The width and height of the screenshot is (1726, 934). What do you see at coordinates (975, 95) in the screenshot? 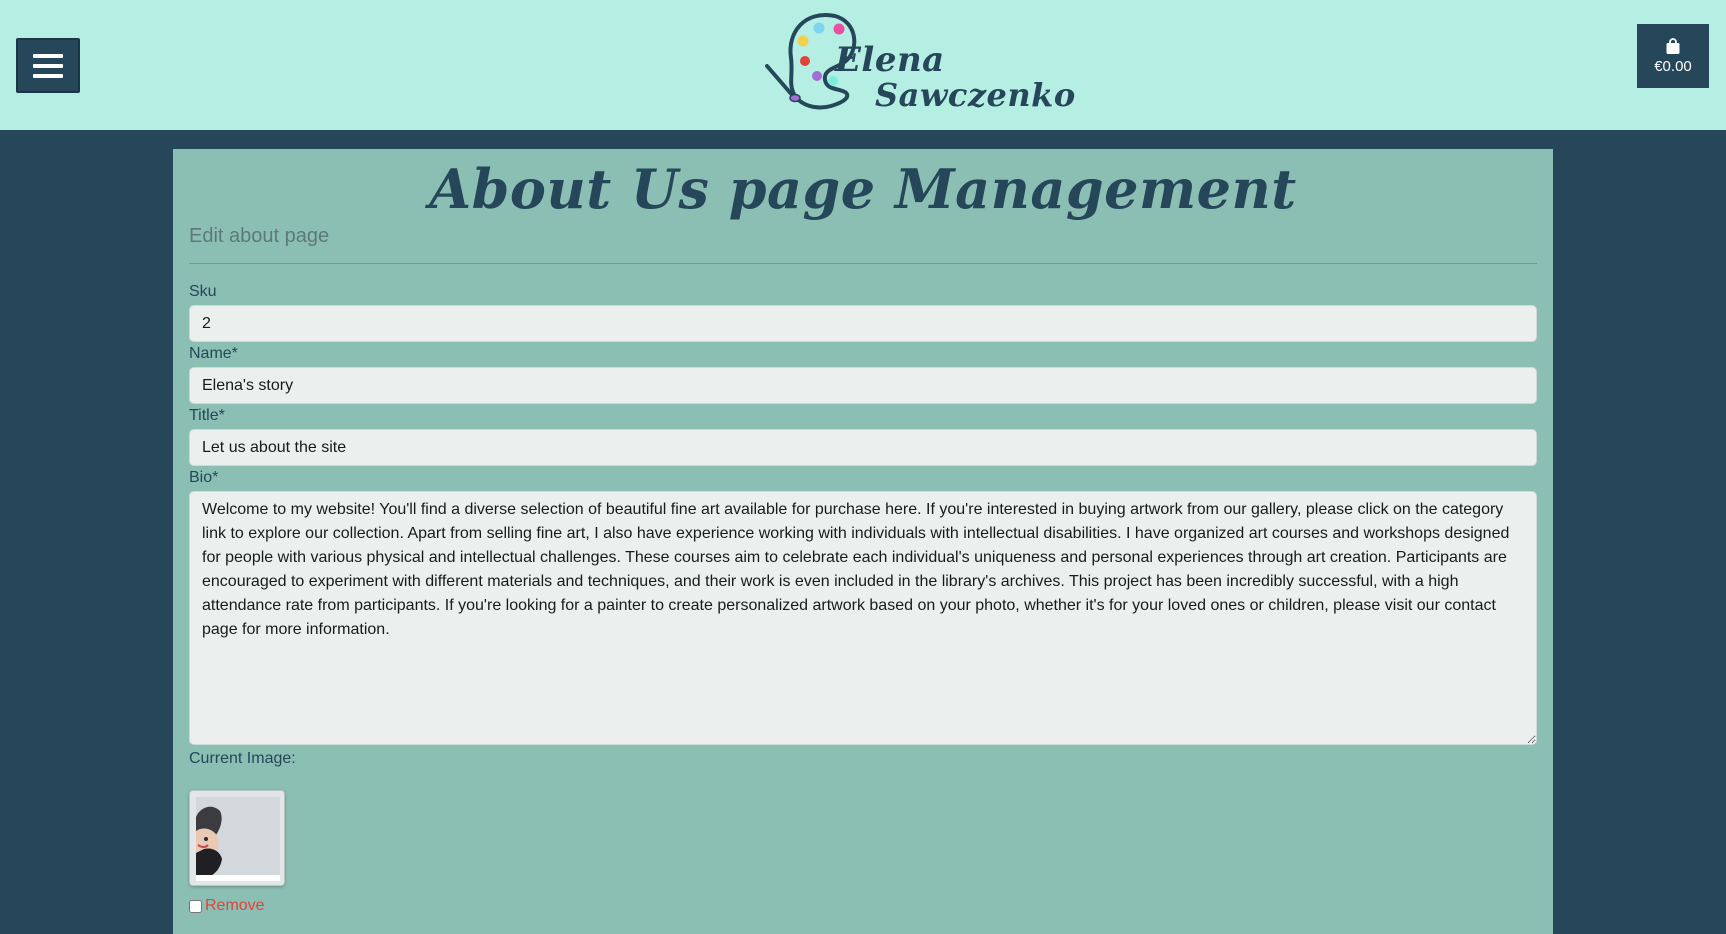
I see `logo-last-name: Sawczenko` at bounding box center [975, 95].